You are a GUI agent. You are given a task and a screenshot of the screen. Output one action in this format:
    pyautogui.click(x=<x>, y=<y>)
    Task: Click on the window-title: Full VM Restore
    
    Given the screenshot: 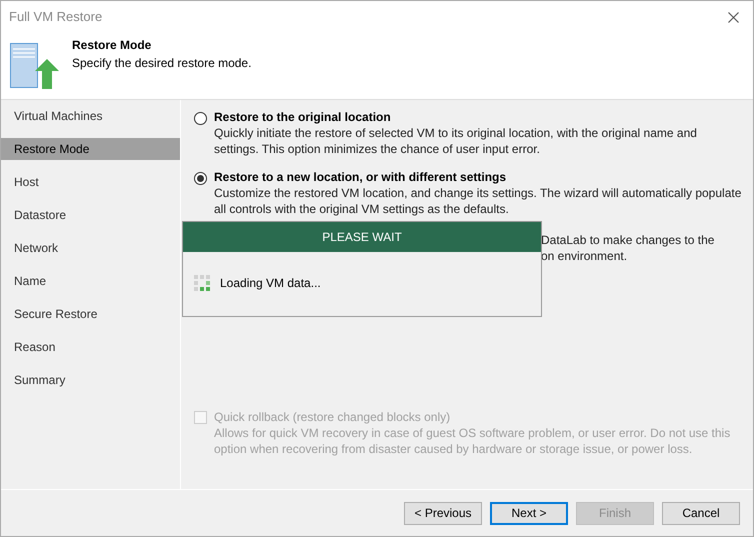 What is the action you would take?
    pyautogui.click(x=55, y=17)
    